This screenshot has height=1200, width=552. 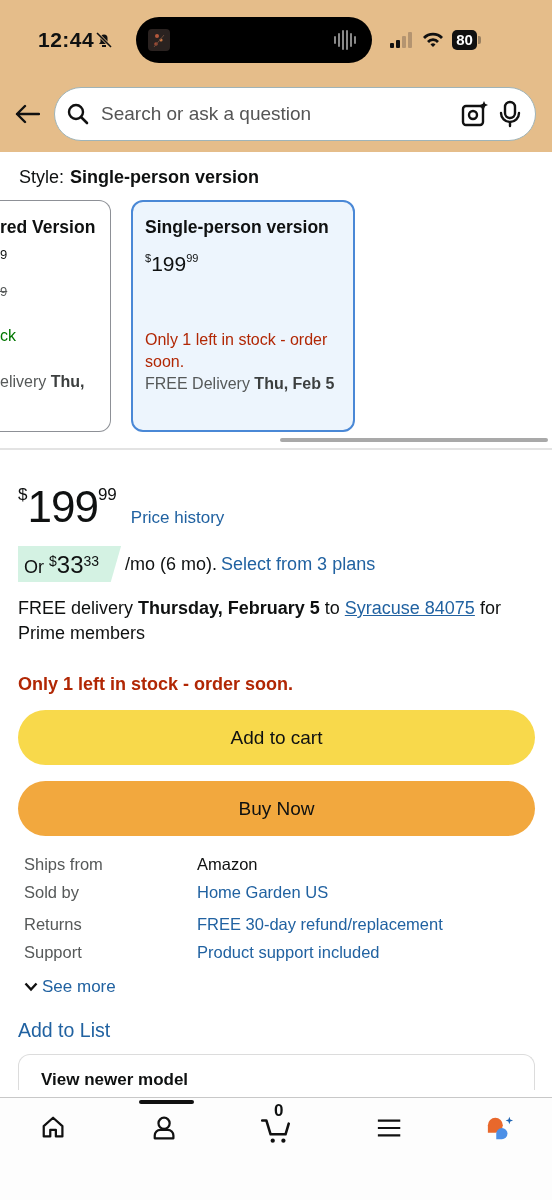 What do you see at coordinates (177, 518) in the screenshot?
I see `price-history-link: Price history` at bounding box center [177, 518].